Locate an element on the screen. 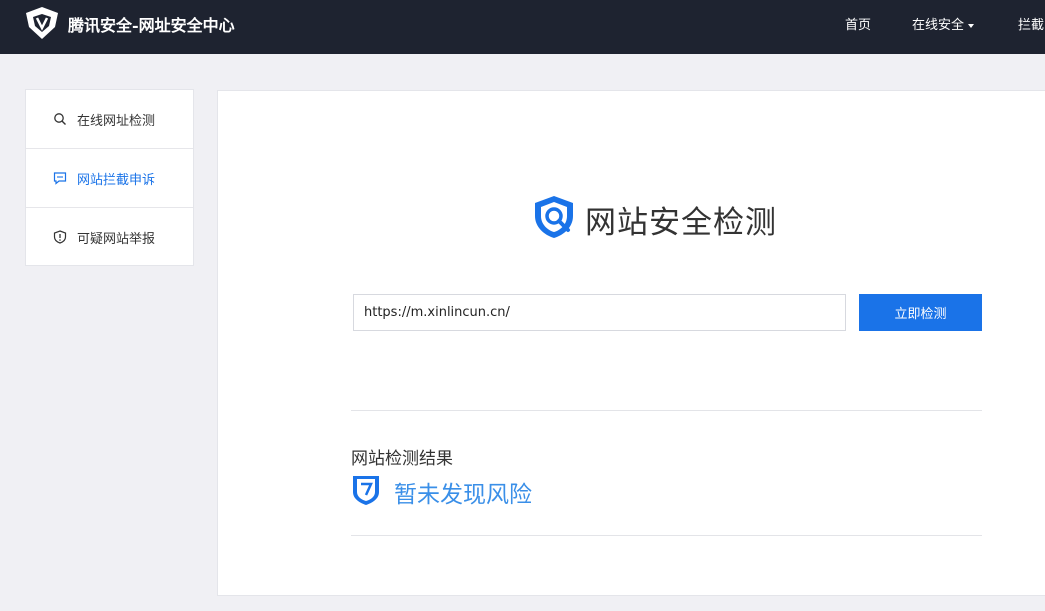 This screenshot has width=1045, height=611. check-now-button: 立即检测 is located at coordinates (920, 312).